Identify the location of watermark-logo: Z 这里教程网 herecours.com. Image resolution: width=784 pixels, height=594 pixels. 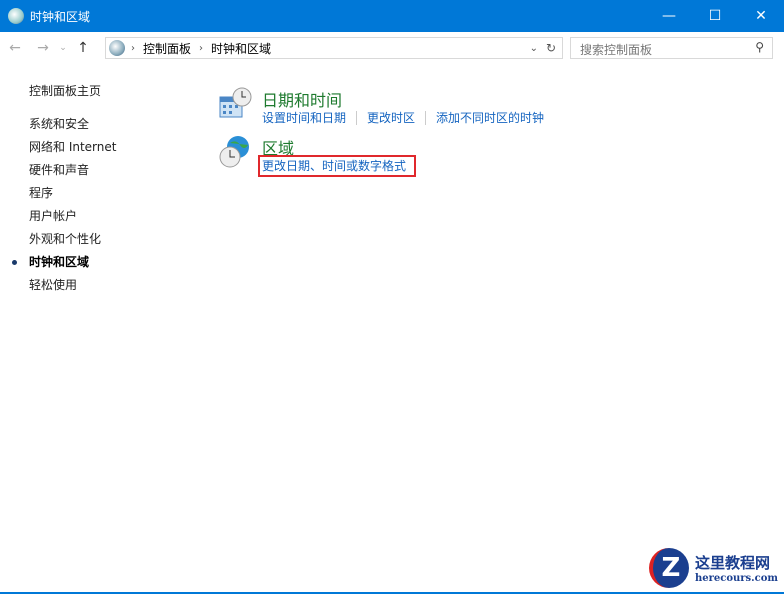
(713, 568).